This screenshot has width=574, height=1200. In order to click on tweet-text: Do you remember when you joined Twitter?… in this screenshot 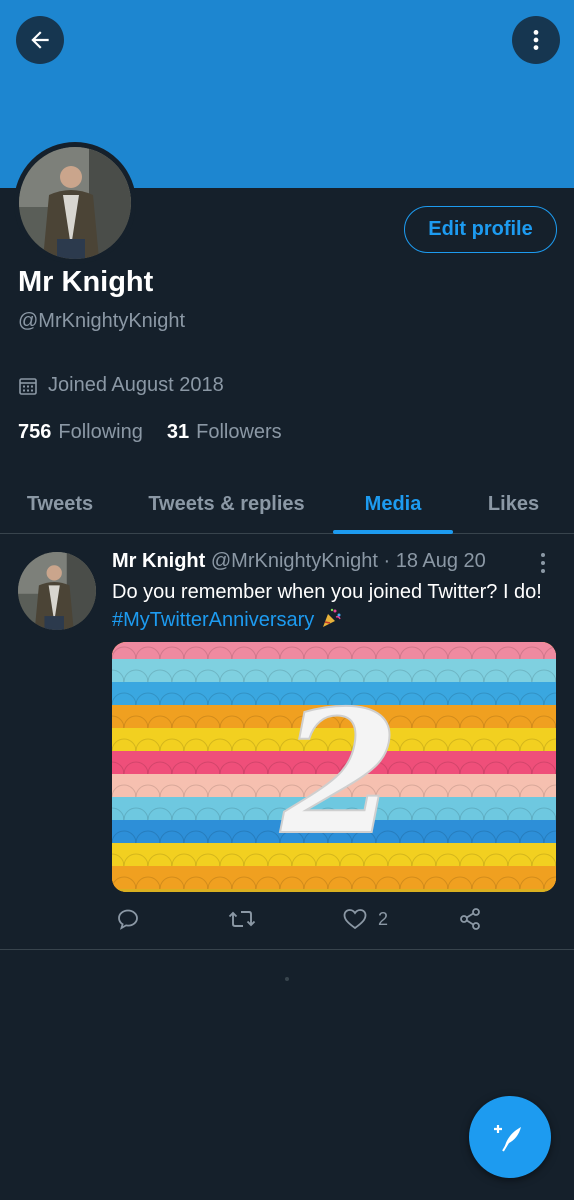, I will do `click(332, 606)`.